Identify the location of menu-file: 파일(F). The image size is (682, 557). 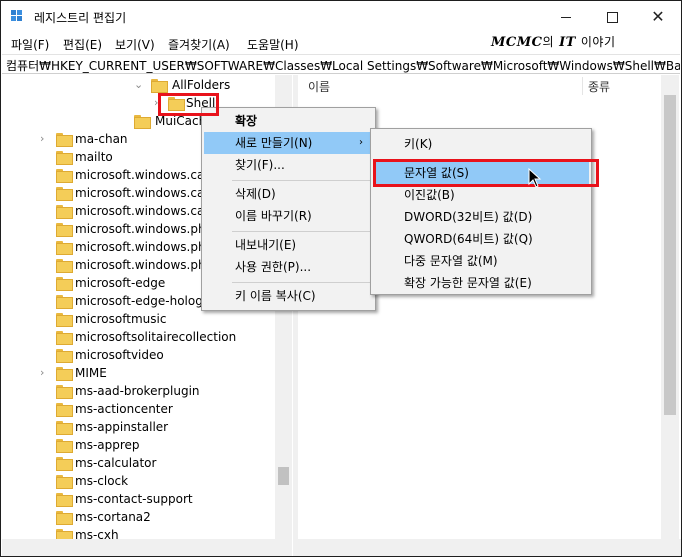
(30, 44).